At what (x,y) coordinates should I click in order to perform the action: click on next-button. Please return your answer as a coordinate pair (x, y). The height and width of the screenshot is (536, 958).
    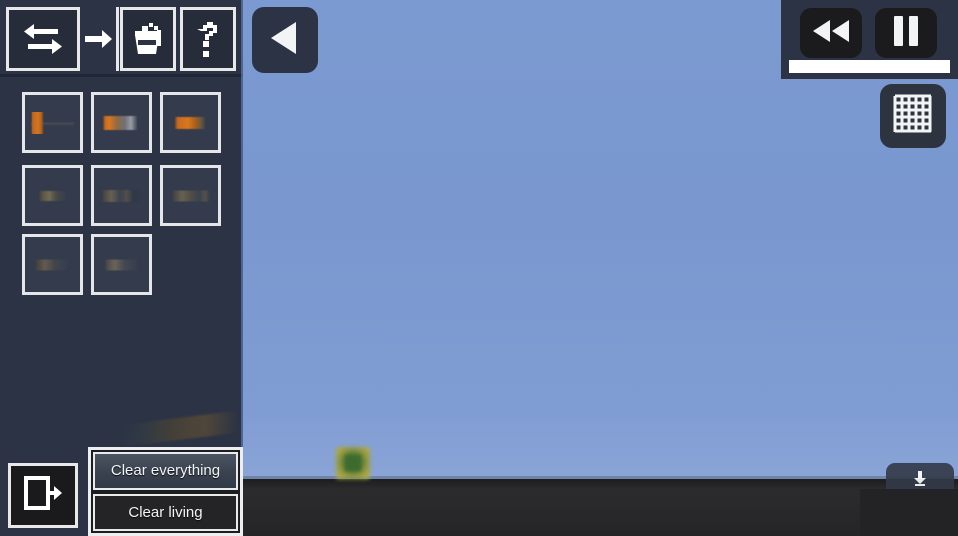
    Looking at the image, I should click on (102, 39).